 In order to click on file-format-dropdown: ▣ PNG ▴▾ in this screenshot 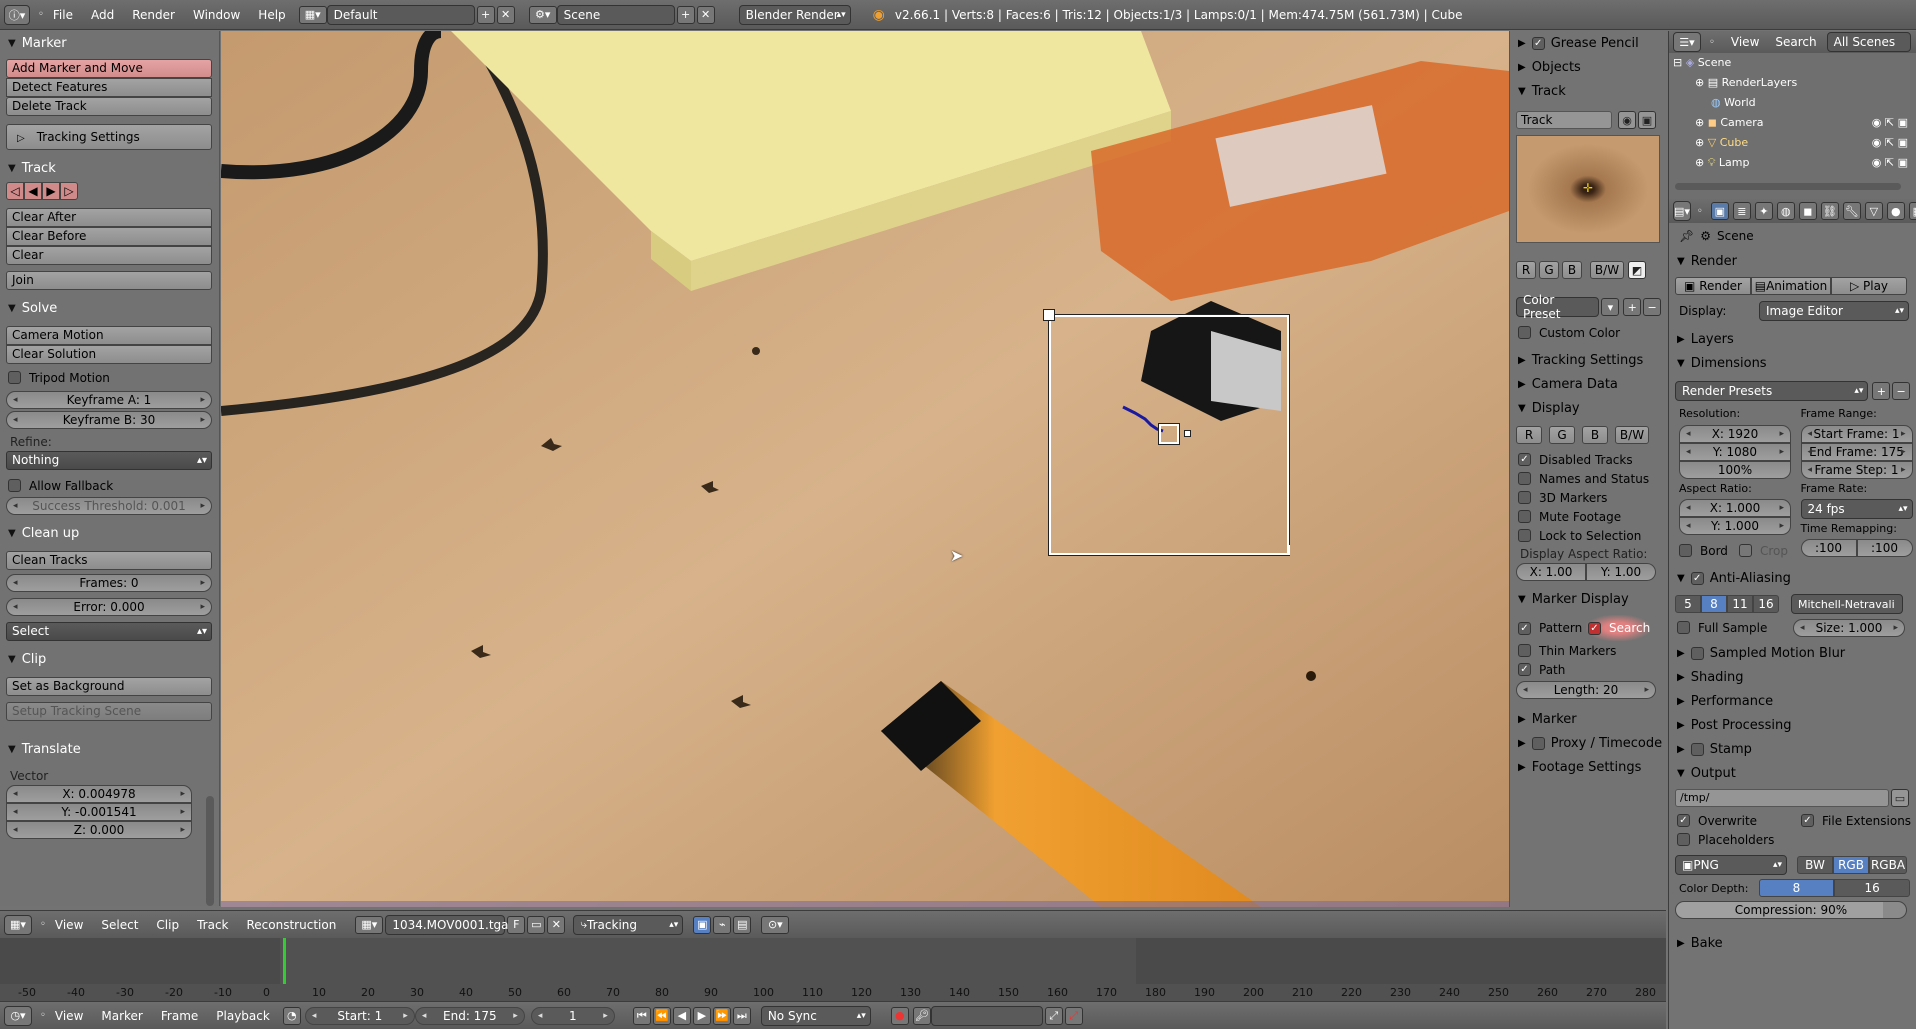, I will do `click(1731, 865)`.